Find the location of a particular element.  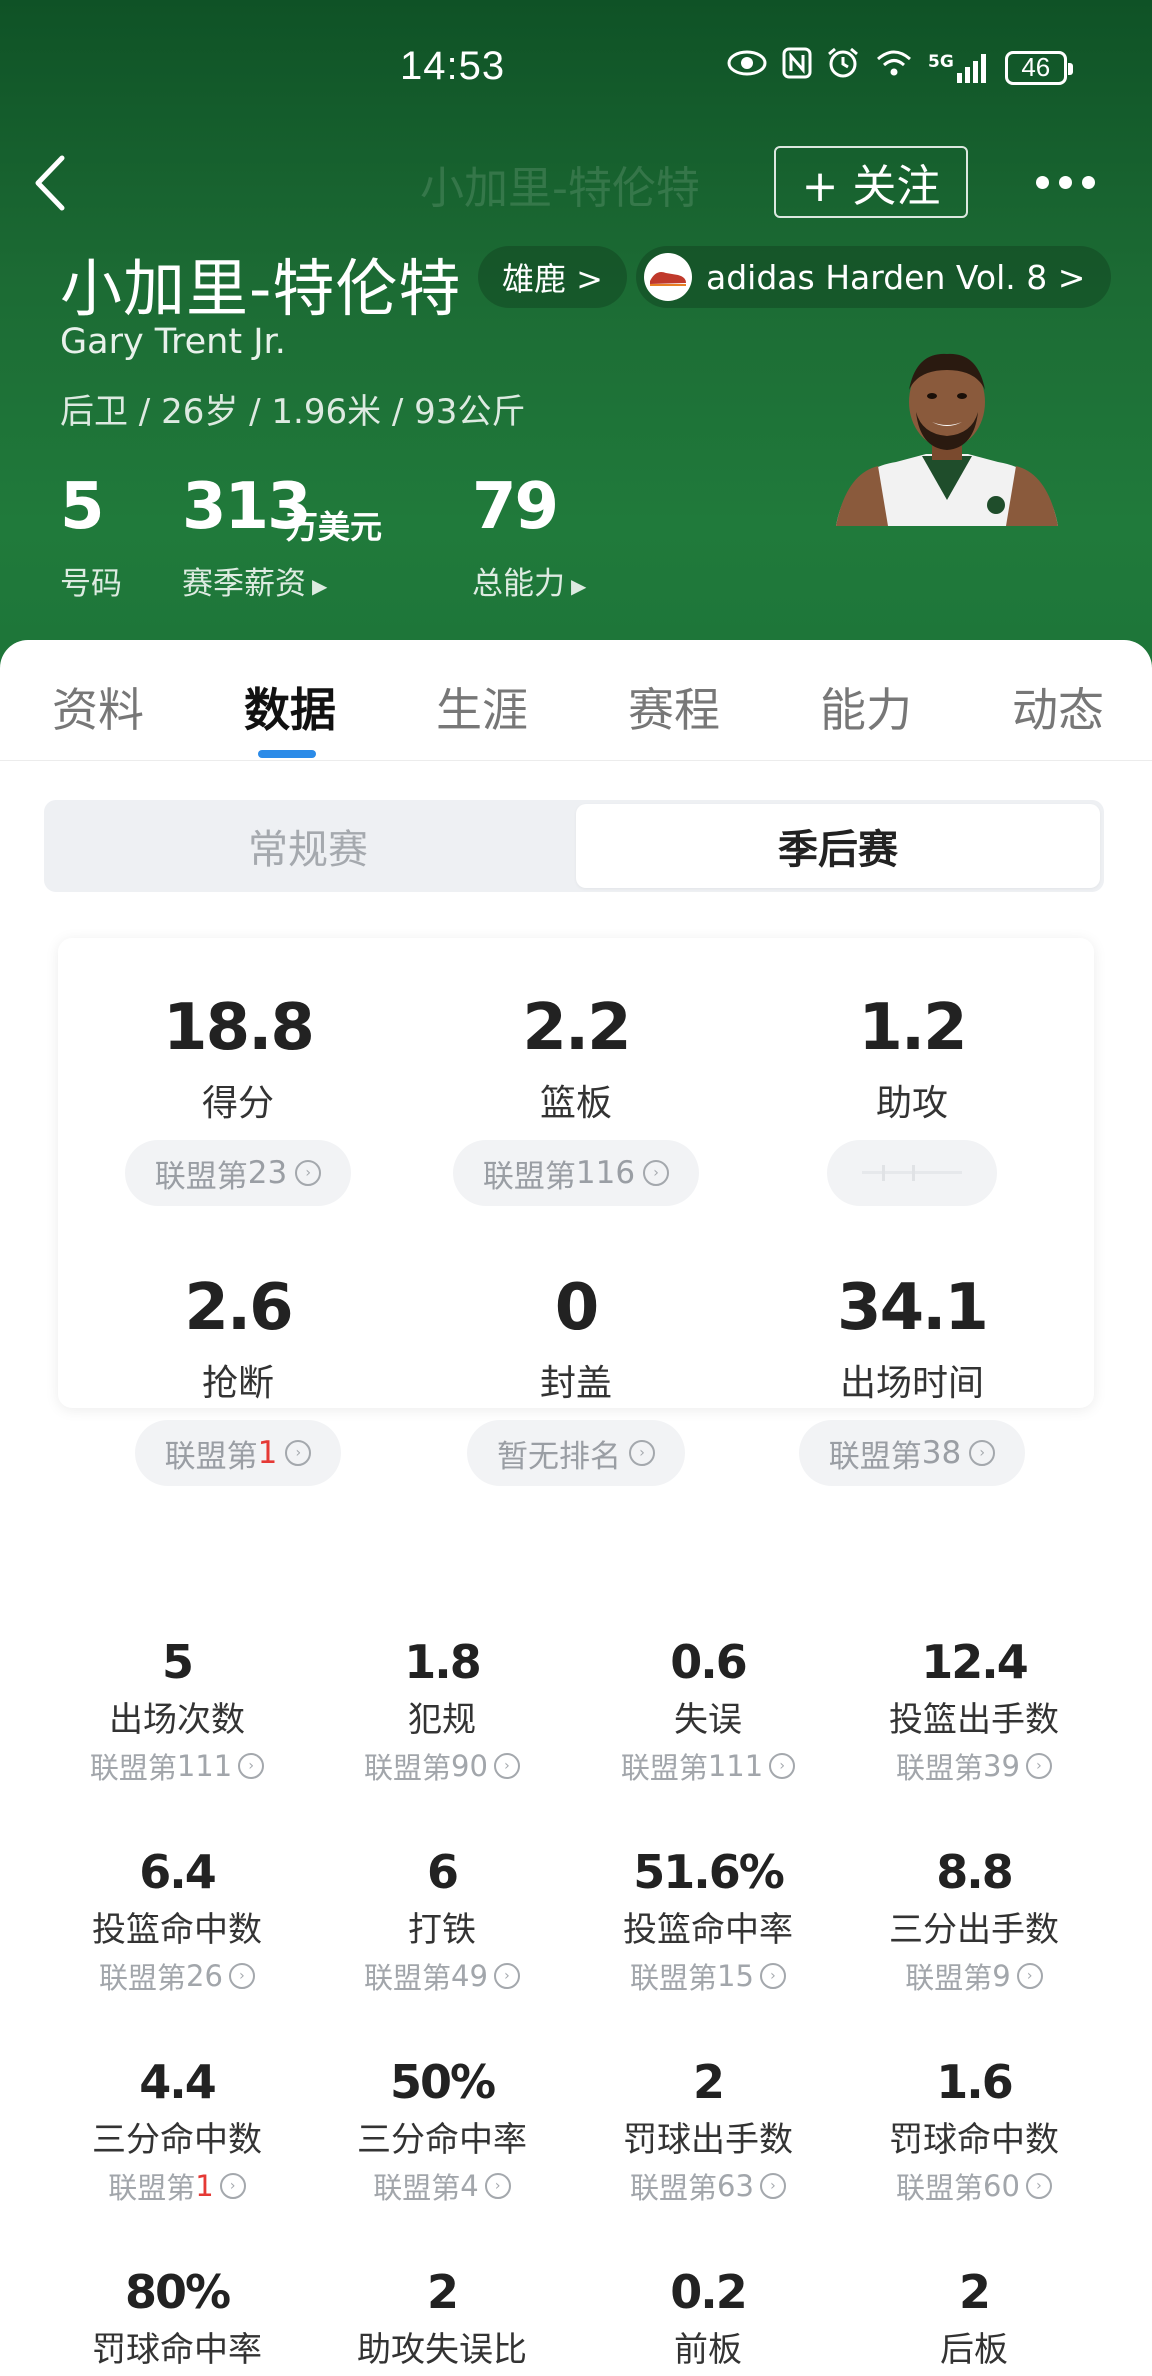

shoe-icon is located at coordinates (668, 277).